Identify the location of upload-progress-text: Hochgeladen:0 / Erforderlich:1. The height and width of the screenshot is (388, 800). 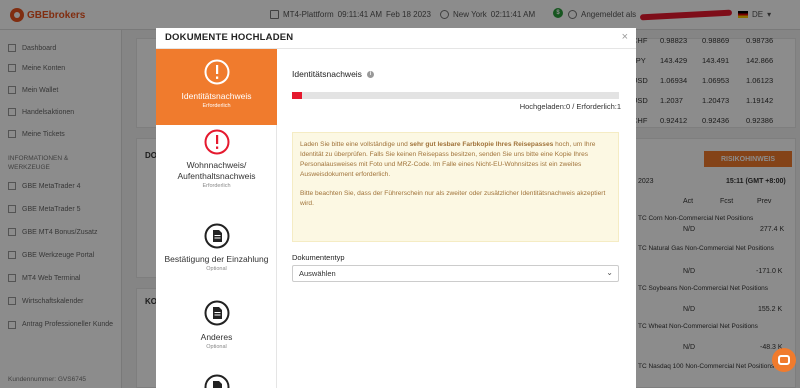
(570, 106).